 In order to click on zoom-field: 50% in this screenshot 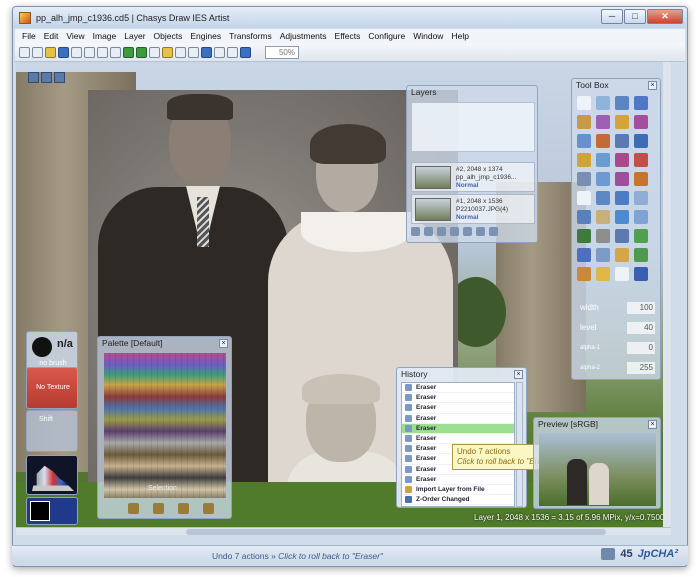, I will do `click(282, 52)`.